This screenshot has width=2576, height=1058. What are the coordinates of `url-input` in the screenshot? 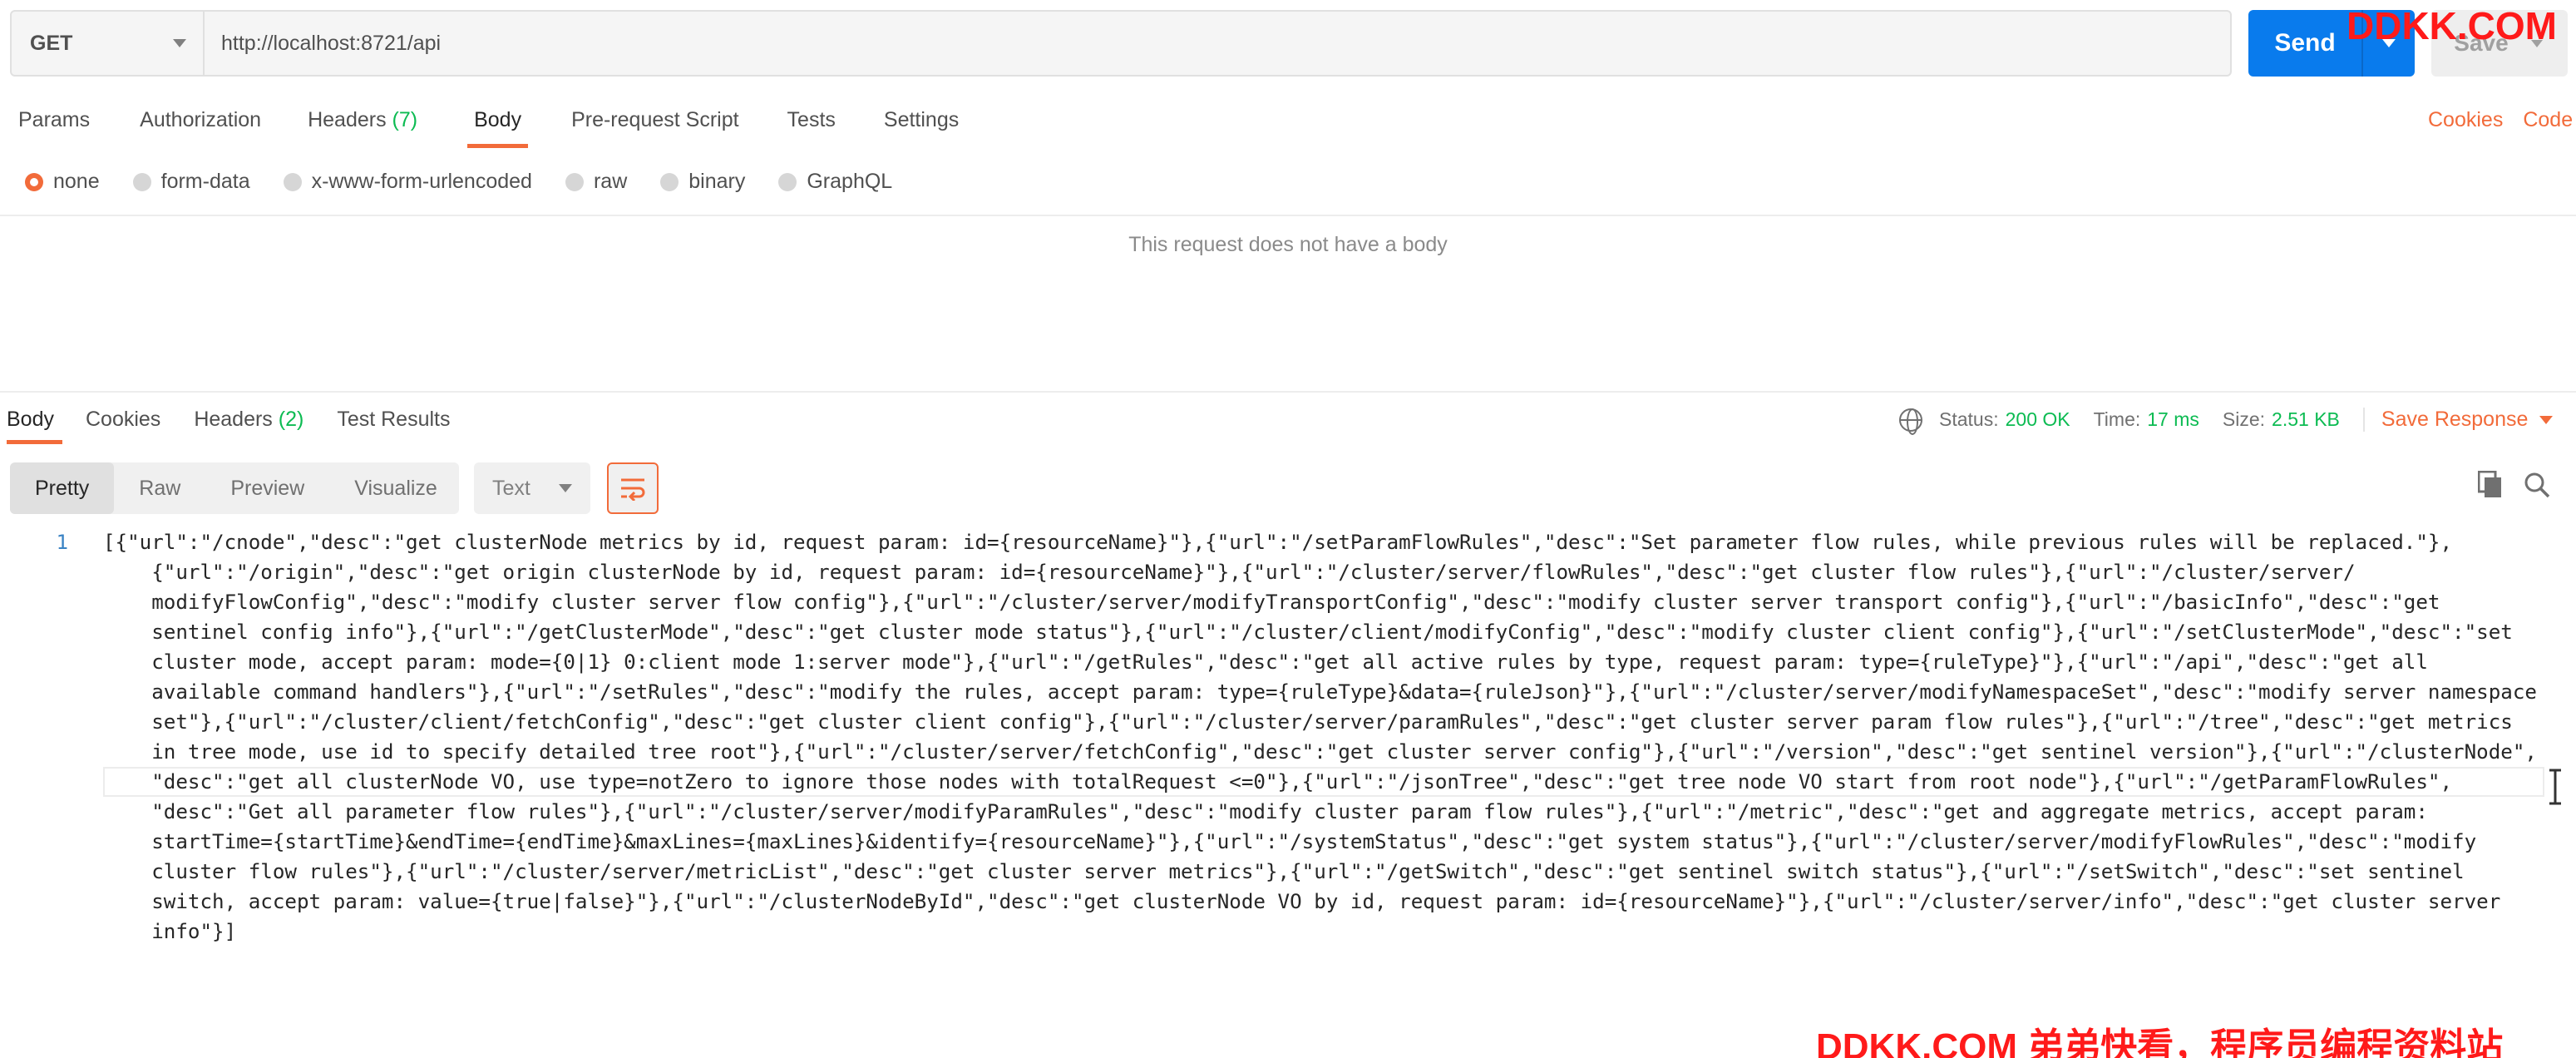 It's located at (1217, 43).